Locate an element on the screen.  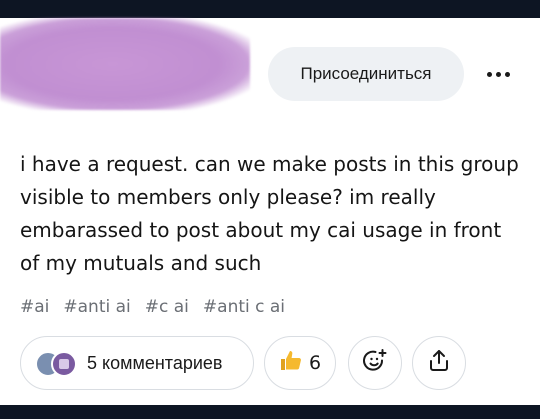
hashtag: #anti c ai is located at coordinates (244, 307).